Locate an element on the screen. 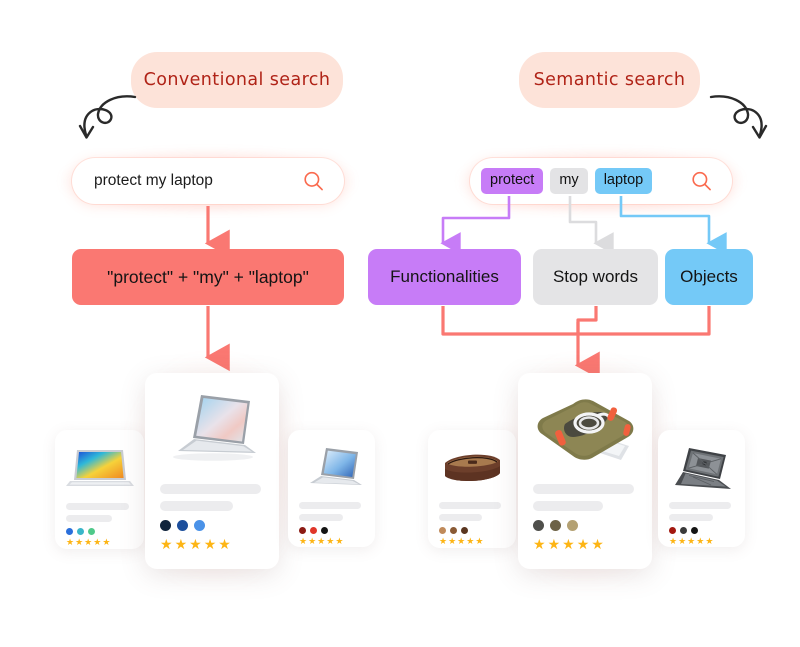 The width and height of the screenshot is (800, 647). product-card-laptop-colorful: ★ ★ ★ ★ ★ is located at coordinates (99, 489).